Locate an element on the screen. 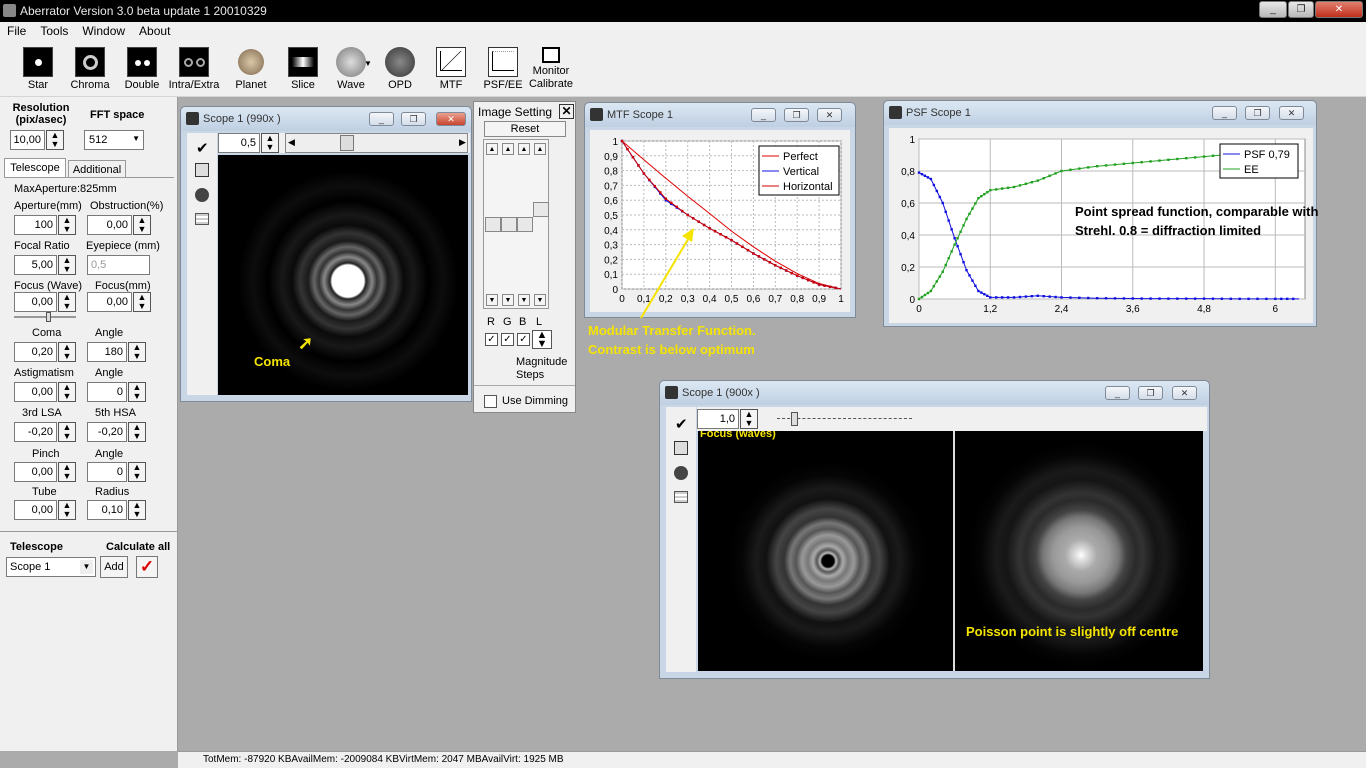  planet-button: Planet is located at coordinates (251, 68).